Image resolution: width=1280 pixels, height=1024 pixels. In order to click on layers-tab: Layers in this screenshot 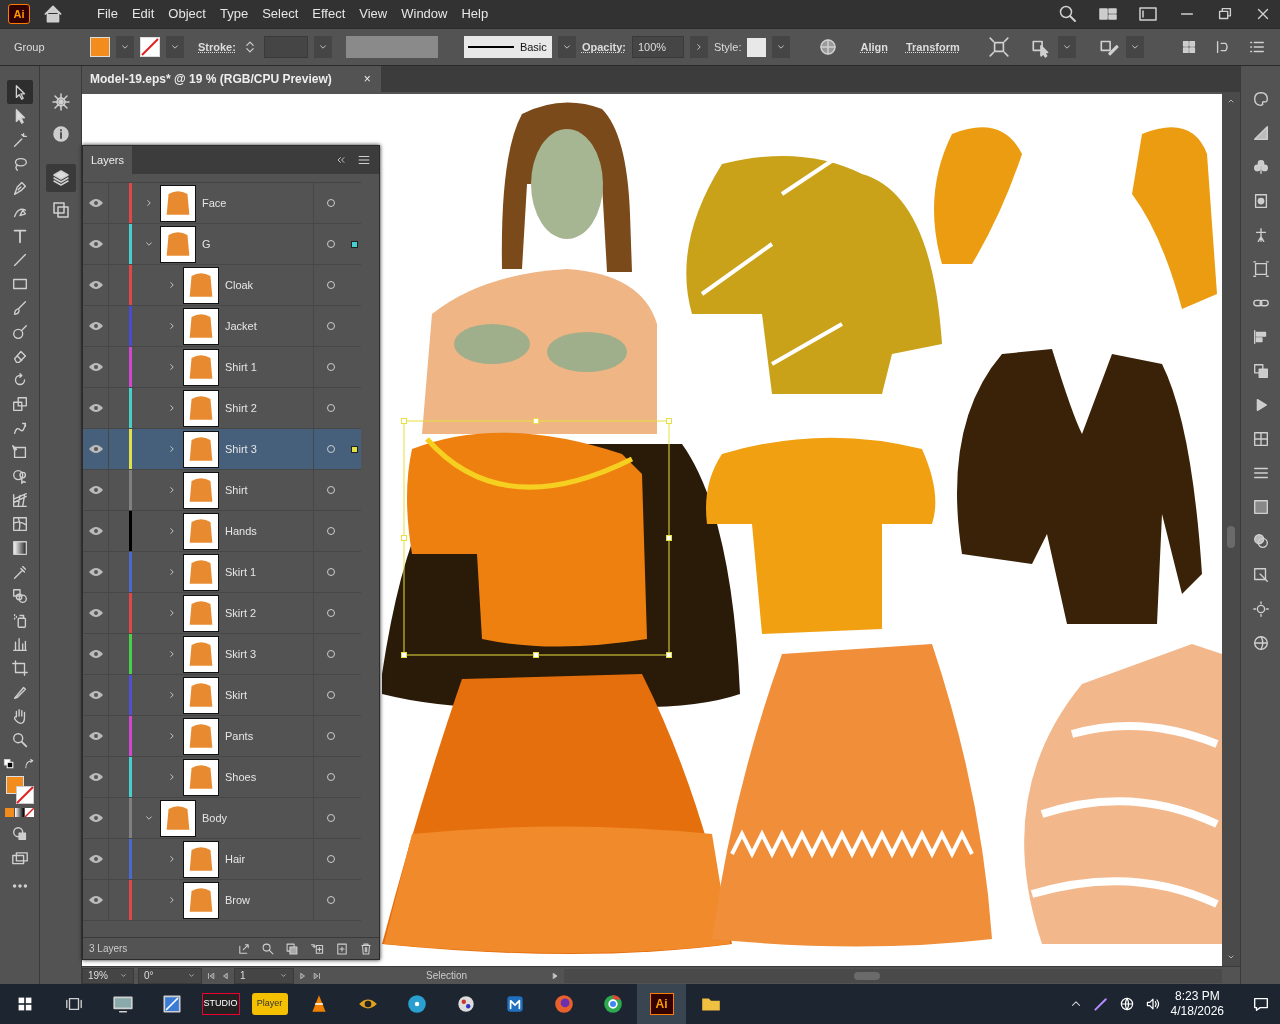, I will do `click(108, 160)`.